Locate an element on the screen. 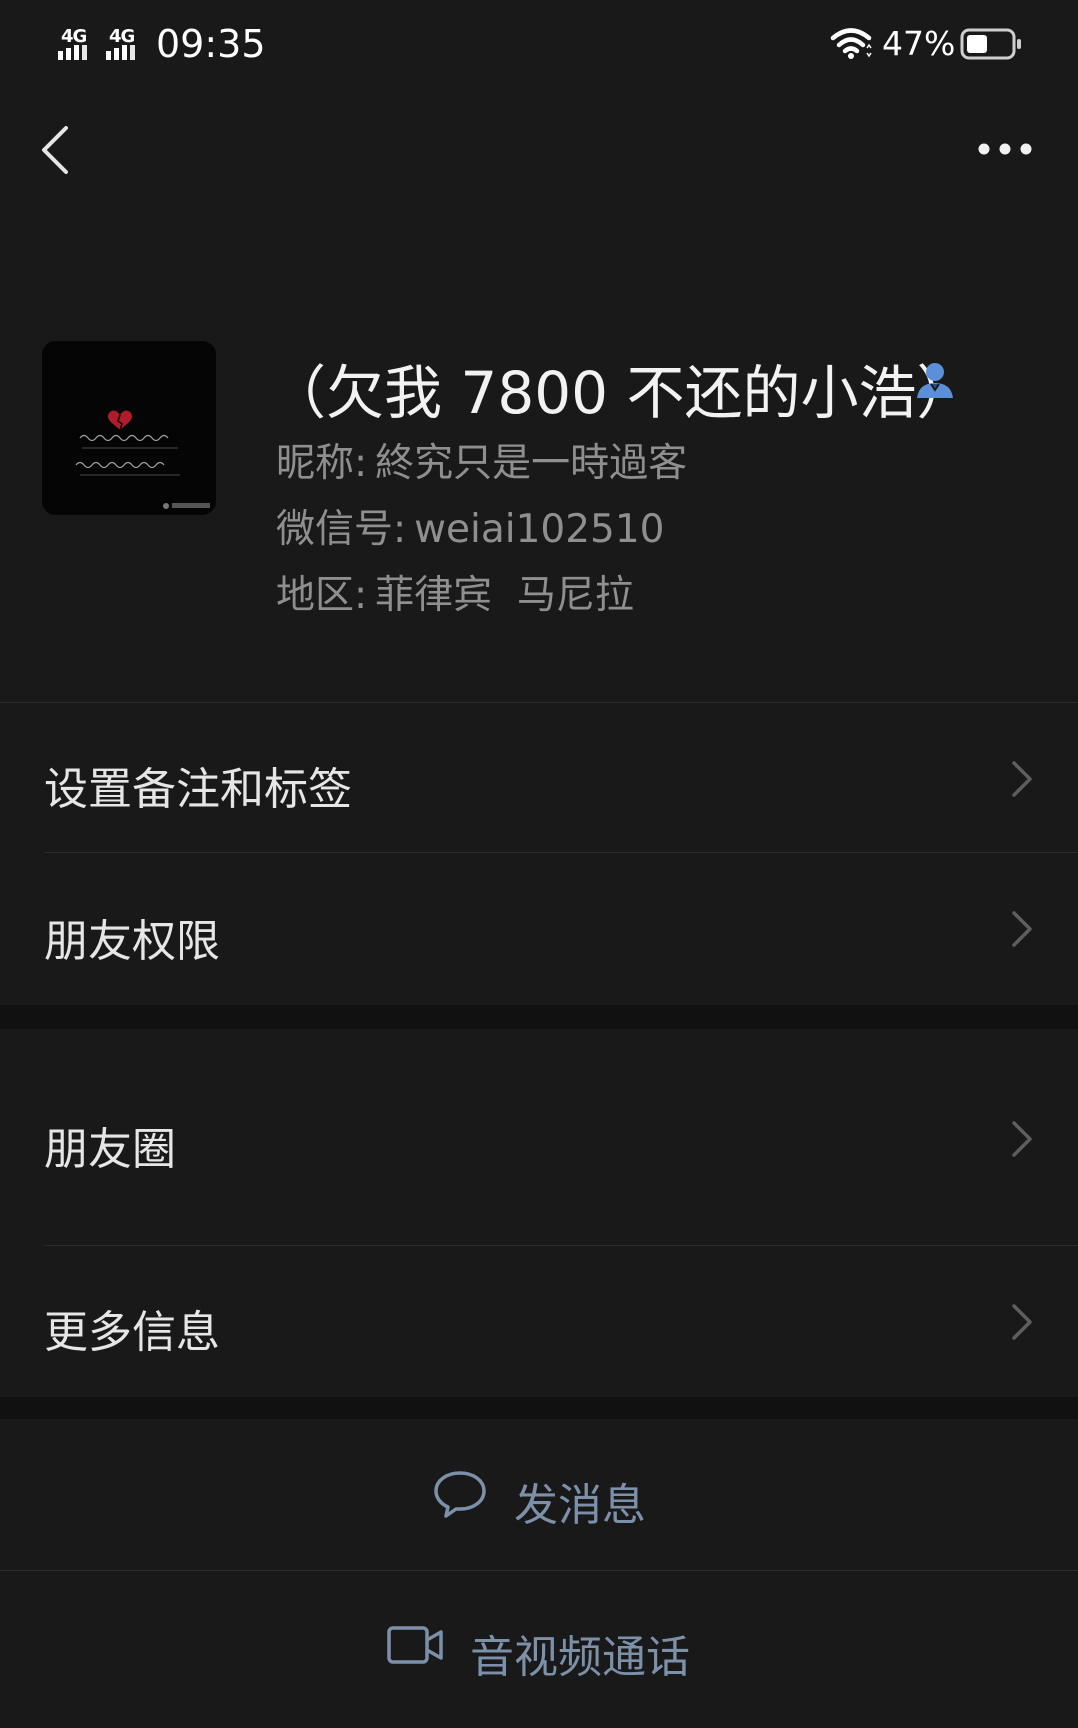 This screenshot has height=1728, width=1078. region-row: 地区: 菲律宾 马尼拉 is located at coordinates (455, 592).